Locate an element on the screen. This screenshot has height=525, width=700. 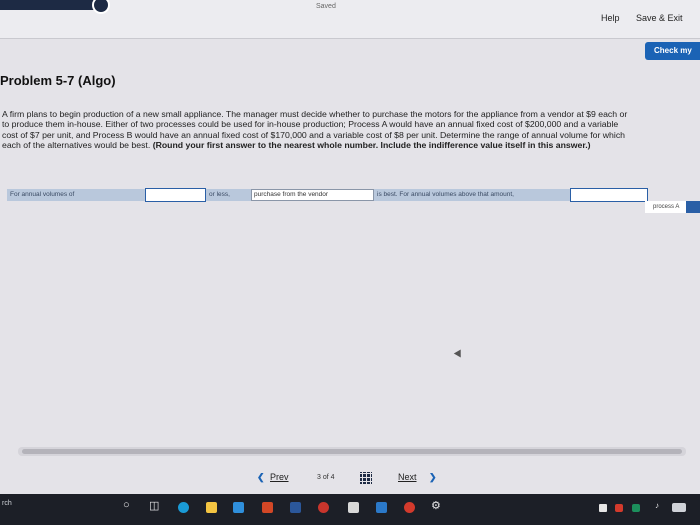
store-bag-icon is located at coordinates (353, 507).